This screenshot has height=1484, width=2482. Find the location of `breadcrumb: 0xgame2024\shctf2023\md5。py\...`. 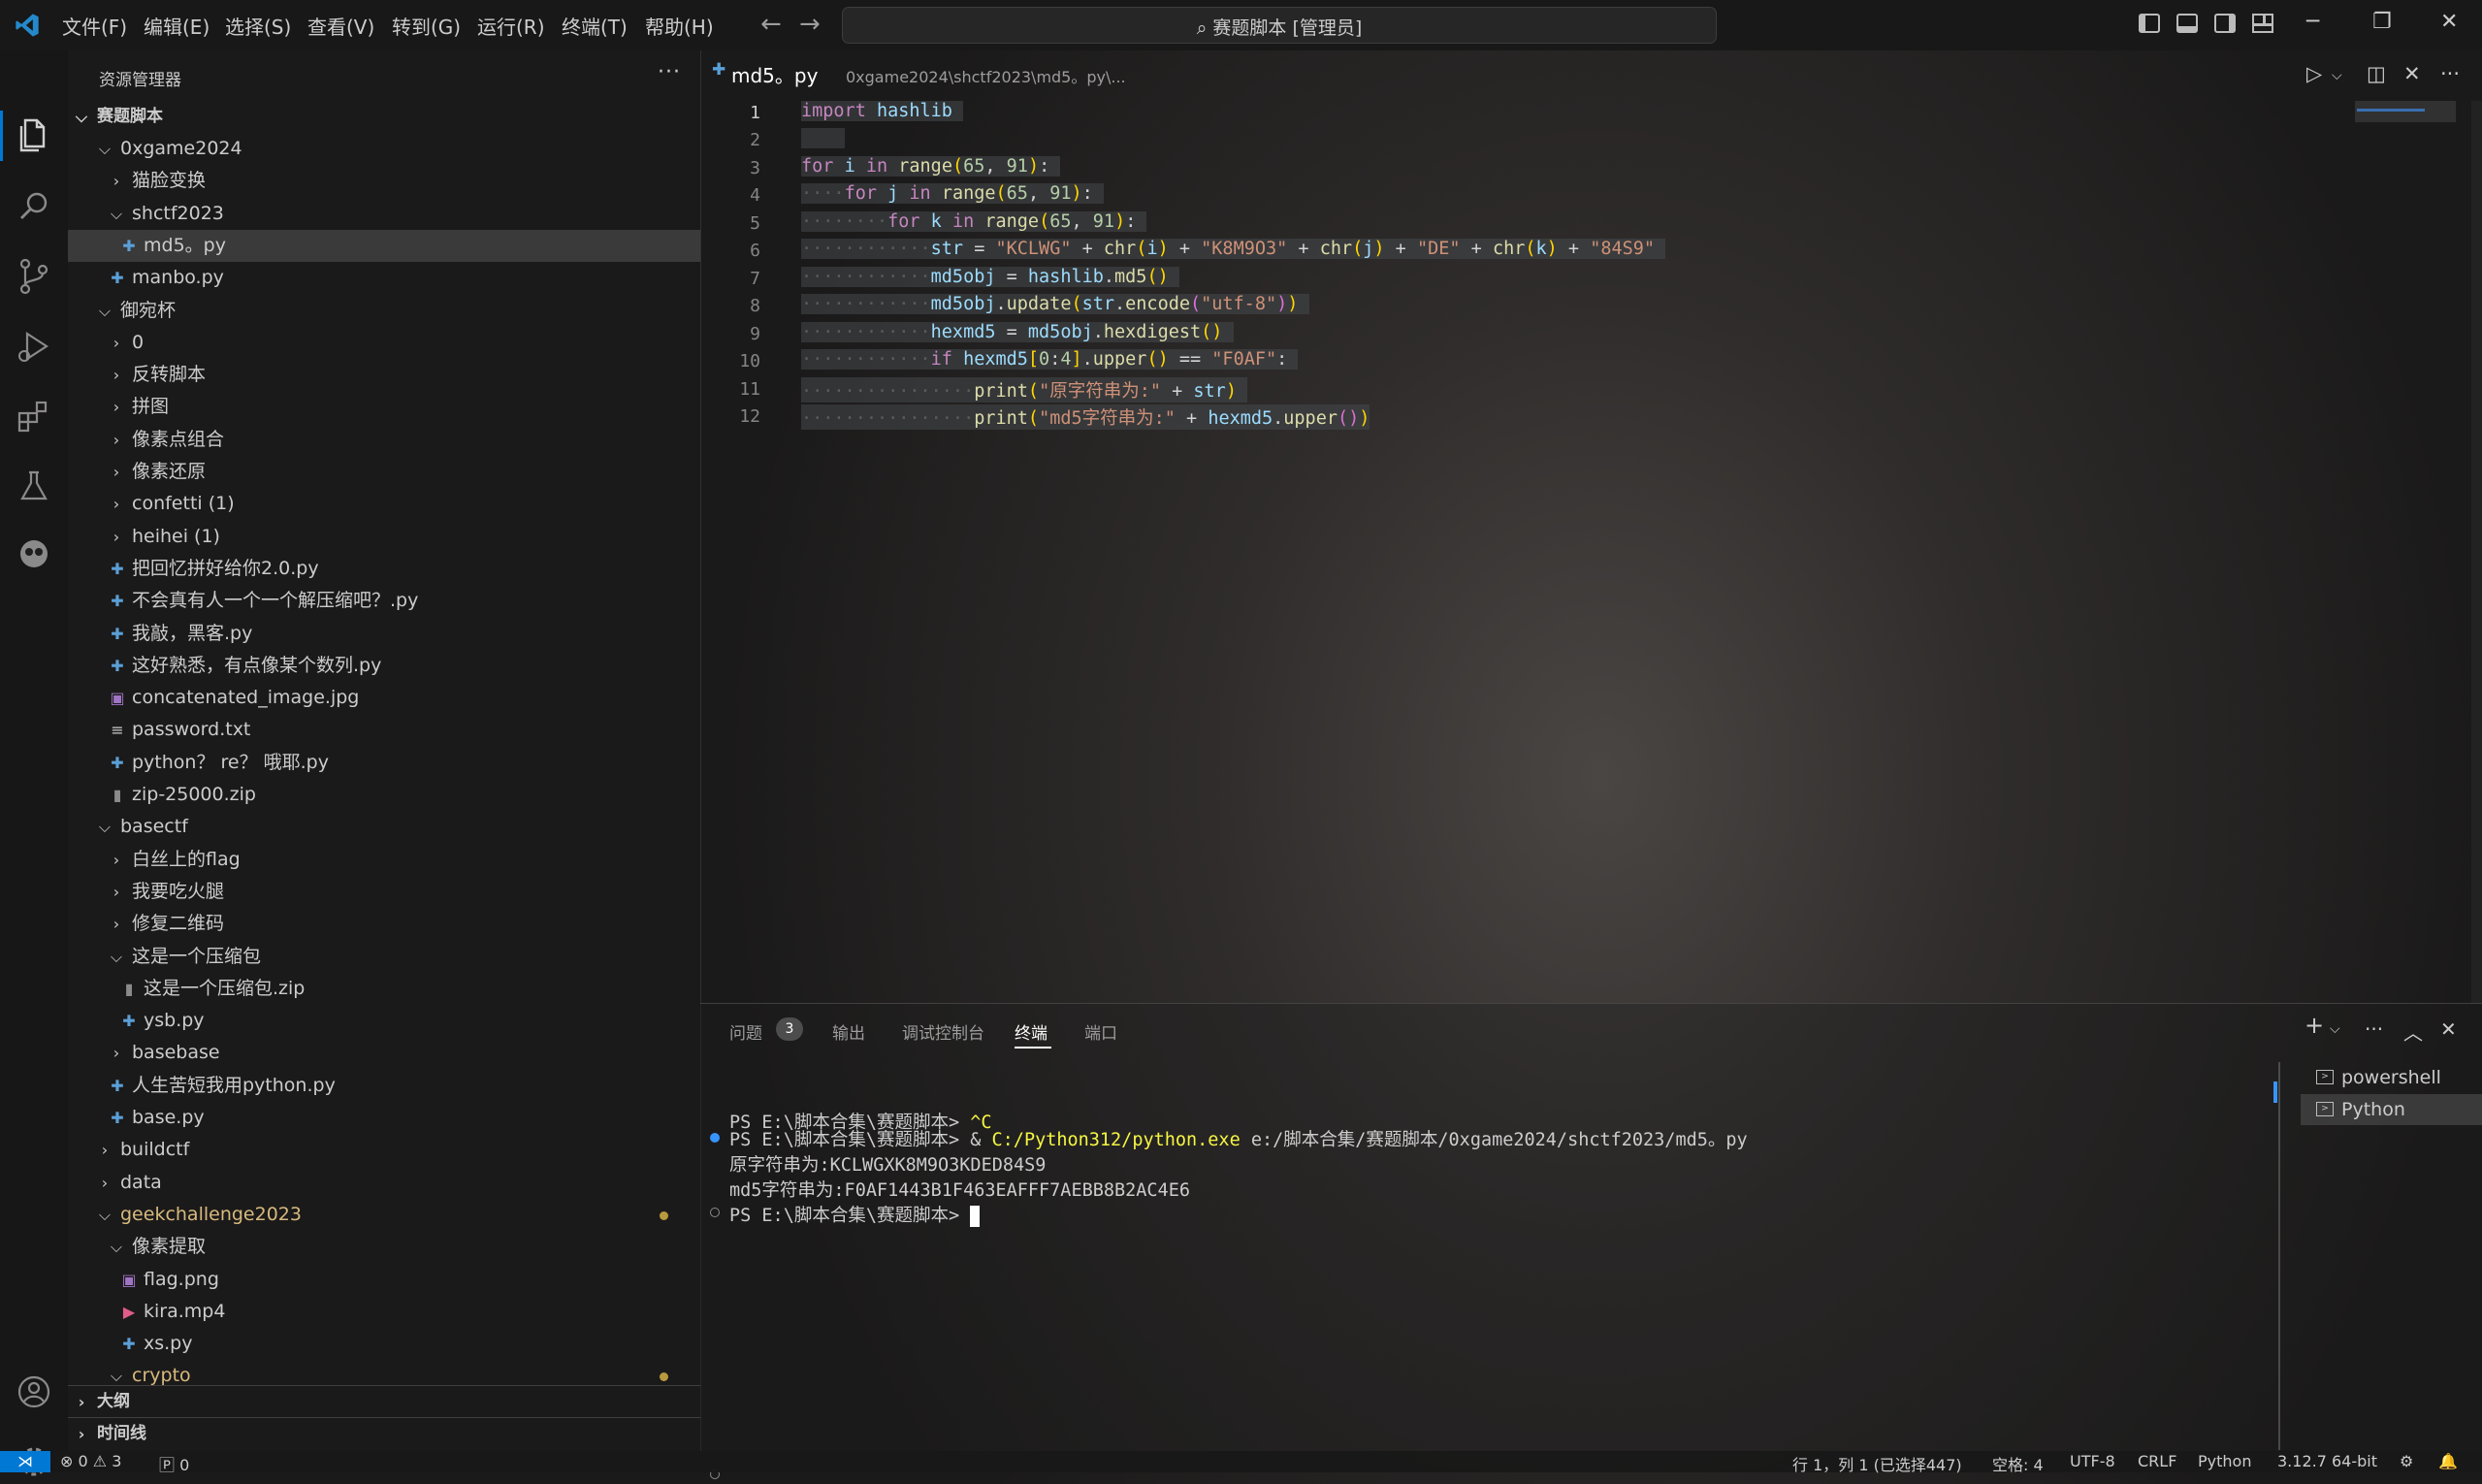

breadcrumb: 0xgame2024\shctf2023\md5。py\... is located at coordinates (986, 75).